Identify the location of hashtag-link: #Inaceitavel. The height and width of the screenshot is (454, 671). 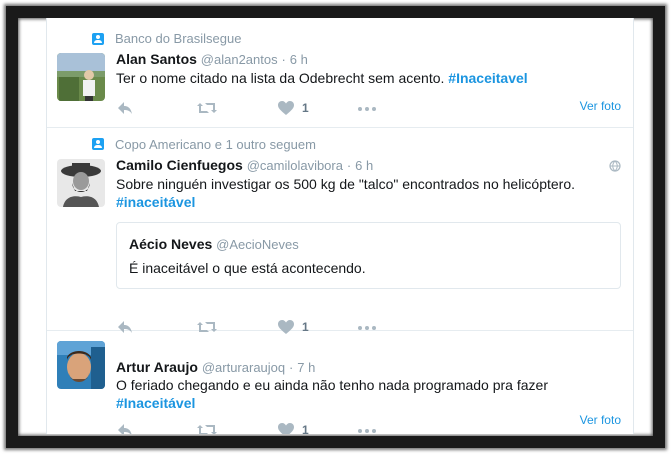
(487, 78).